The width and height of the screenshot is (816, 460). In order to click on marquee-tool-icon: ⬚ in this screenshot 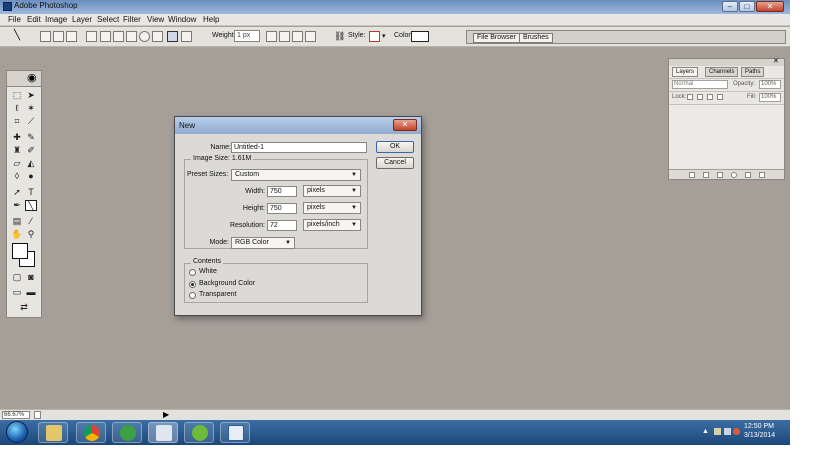, I will do `click(17, 95)`.